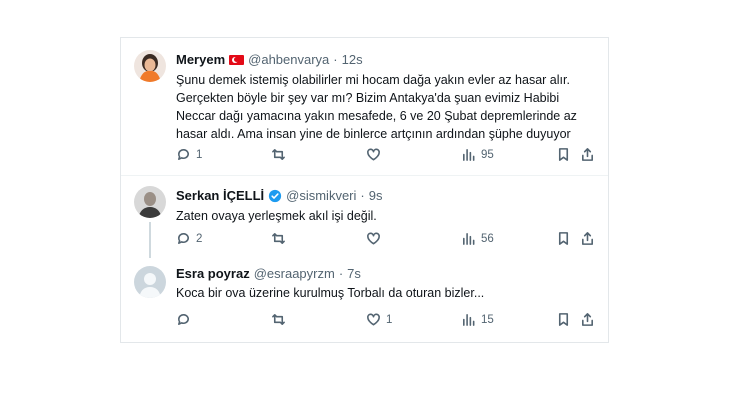  I want to click on author-handle: @ahbenvarya, so click(288, 59).